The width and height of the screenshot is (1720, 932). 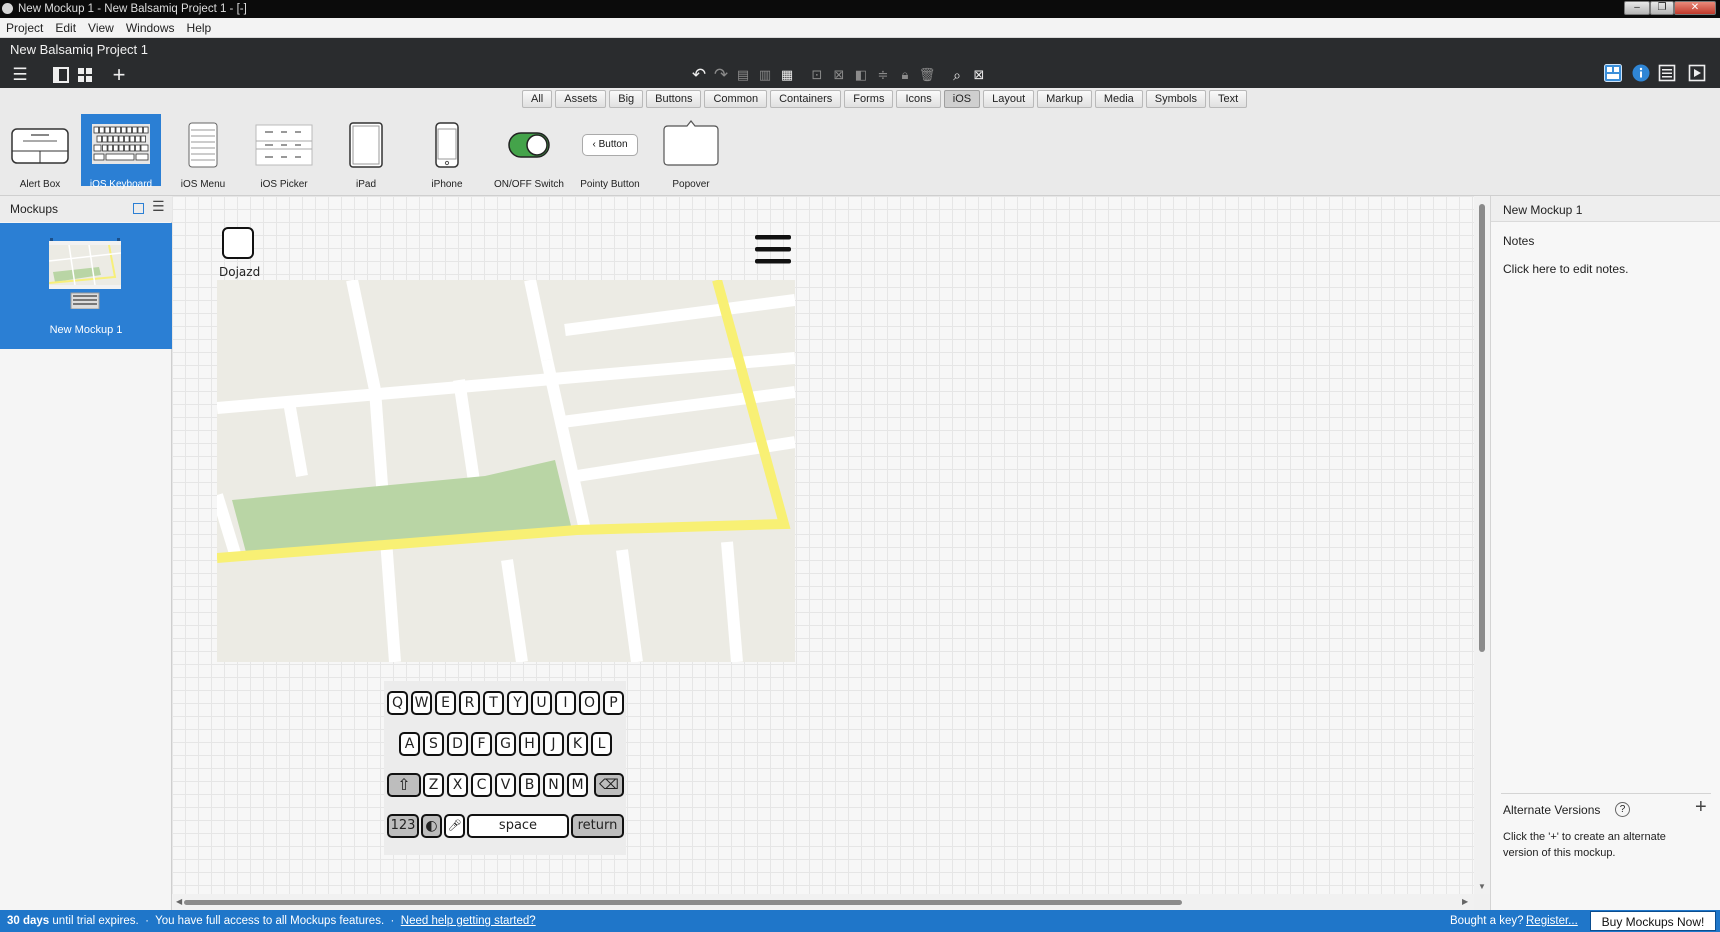 What do you see at coordinates (806, 99) in the screenshot?
I see `filter-tab-containers: Containers` at bounding box center [806, 99].